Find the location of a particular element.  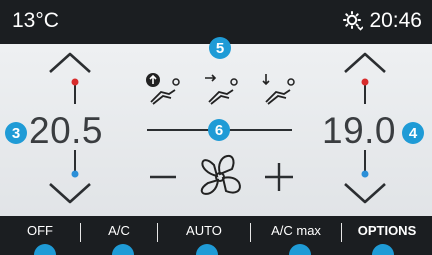

left-temp-up-icon is located at coordinates (70, 62).